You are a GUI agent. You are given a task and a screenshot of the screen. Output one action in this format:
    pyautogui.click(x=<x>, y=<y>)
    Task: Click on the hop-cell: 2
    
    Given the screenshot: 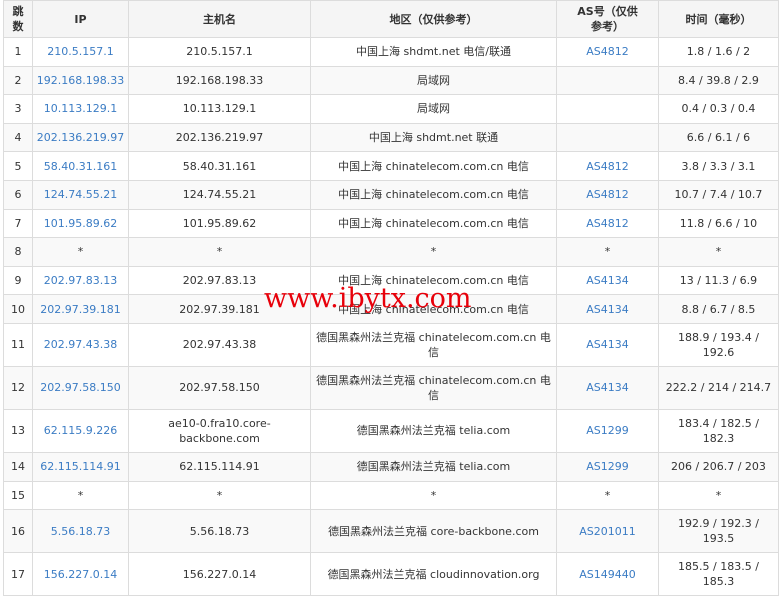 What is the action you would take?
    pyautogui.click(x=18, y=80)
    